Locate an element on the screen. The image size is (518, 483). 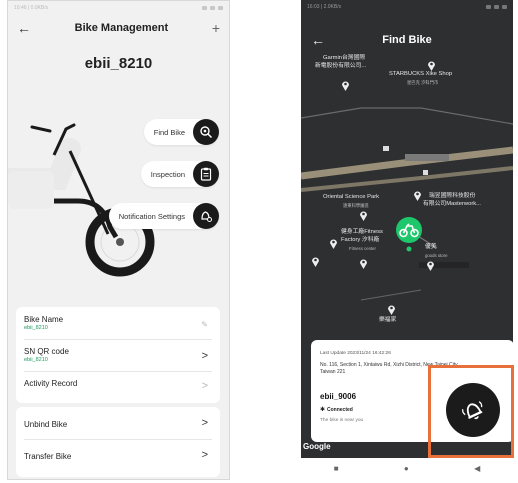
map-label: Factory 汐科廠 is located at coordinates (360, 240).